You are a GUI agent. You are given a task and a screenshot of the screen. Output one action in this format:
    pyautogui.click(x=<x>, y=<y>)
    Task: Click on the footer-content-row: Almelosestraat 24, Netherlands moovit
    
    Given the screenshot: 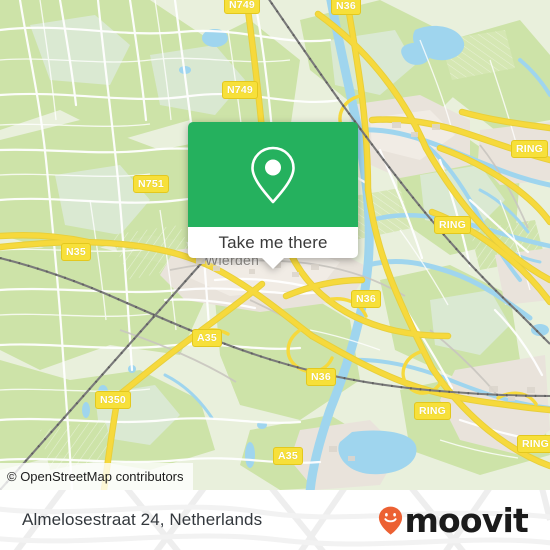 What is the action you would take?
    pyautogui.click(x=275, y=520)
    